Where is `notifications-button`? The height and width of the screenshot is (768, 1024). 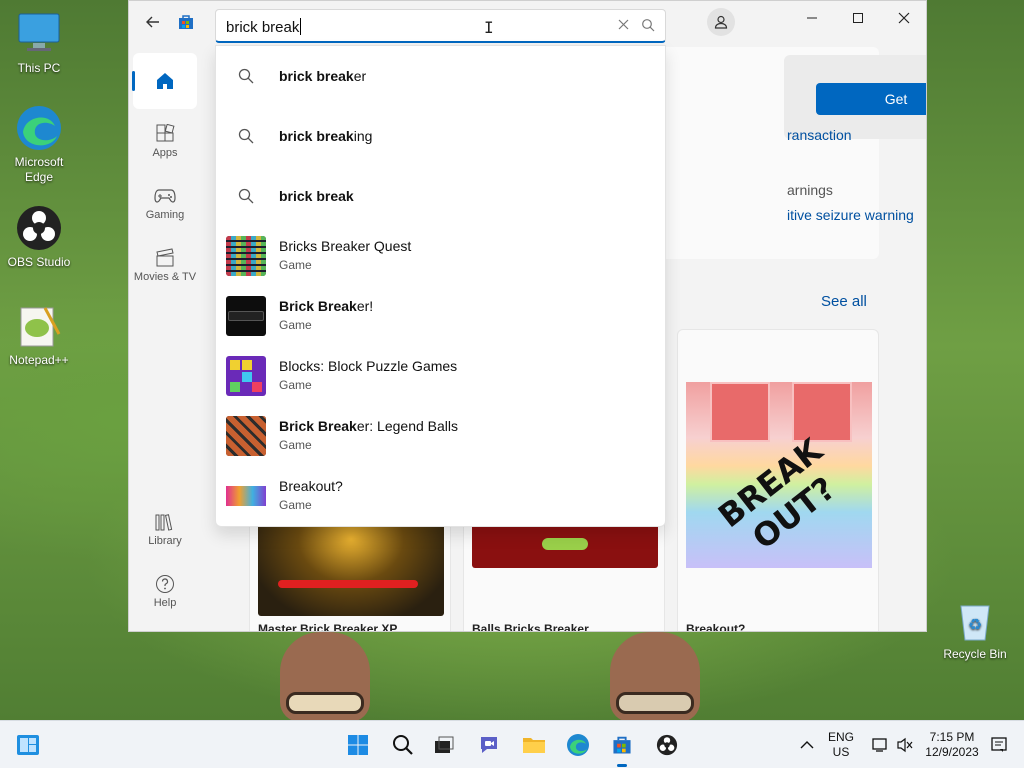 notifications-button is located at coordinates (999, 745).